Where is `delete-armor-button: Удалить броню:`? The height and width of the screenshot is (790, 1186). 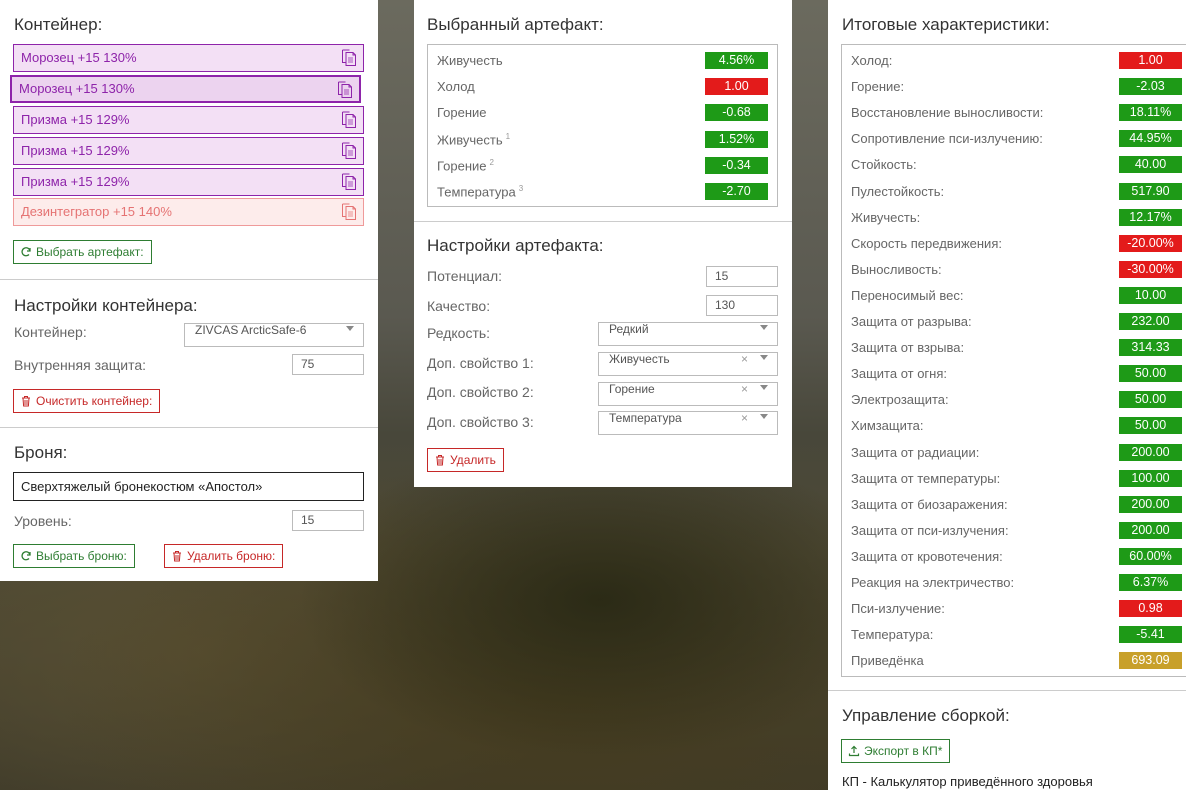
delete-armor-button: Удалить броню: is located at coordinates (224, 556).